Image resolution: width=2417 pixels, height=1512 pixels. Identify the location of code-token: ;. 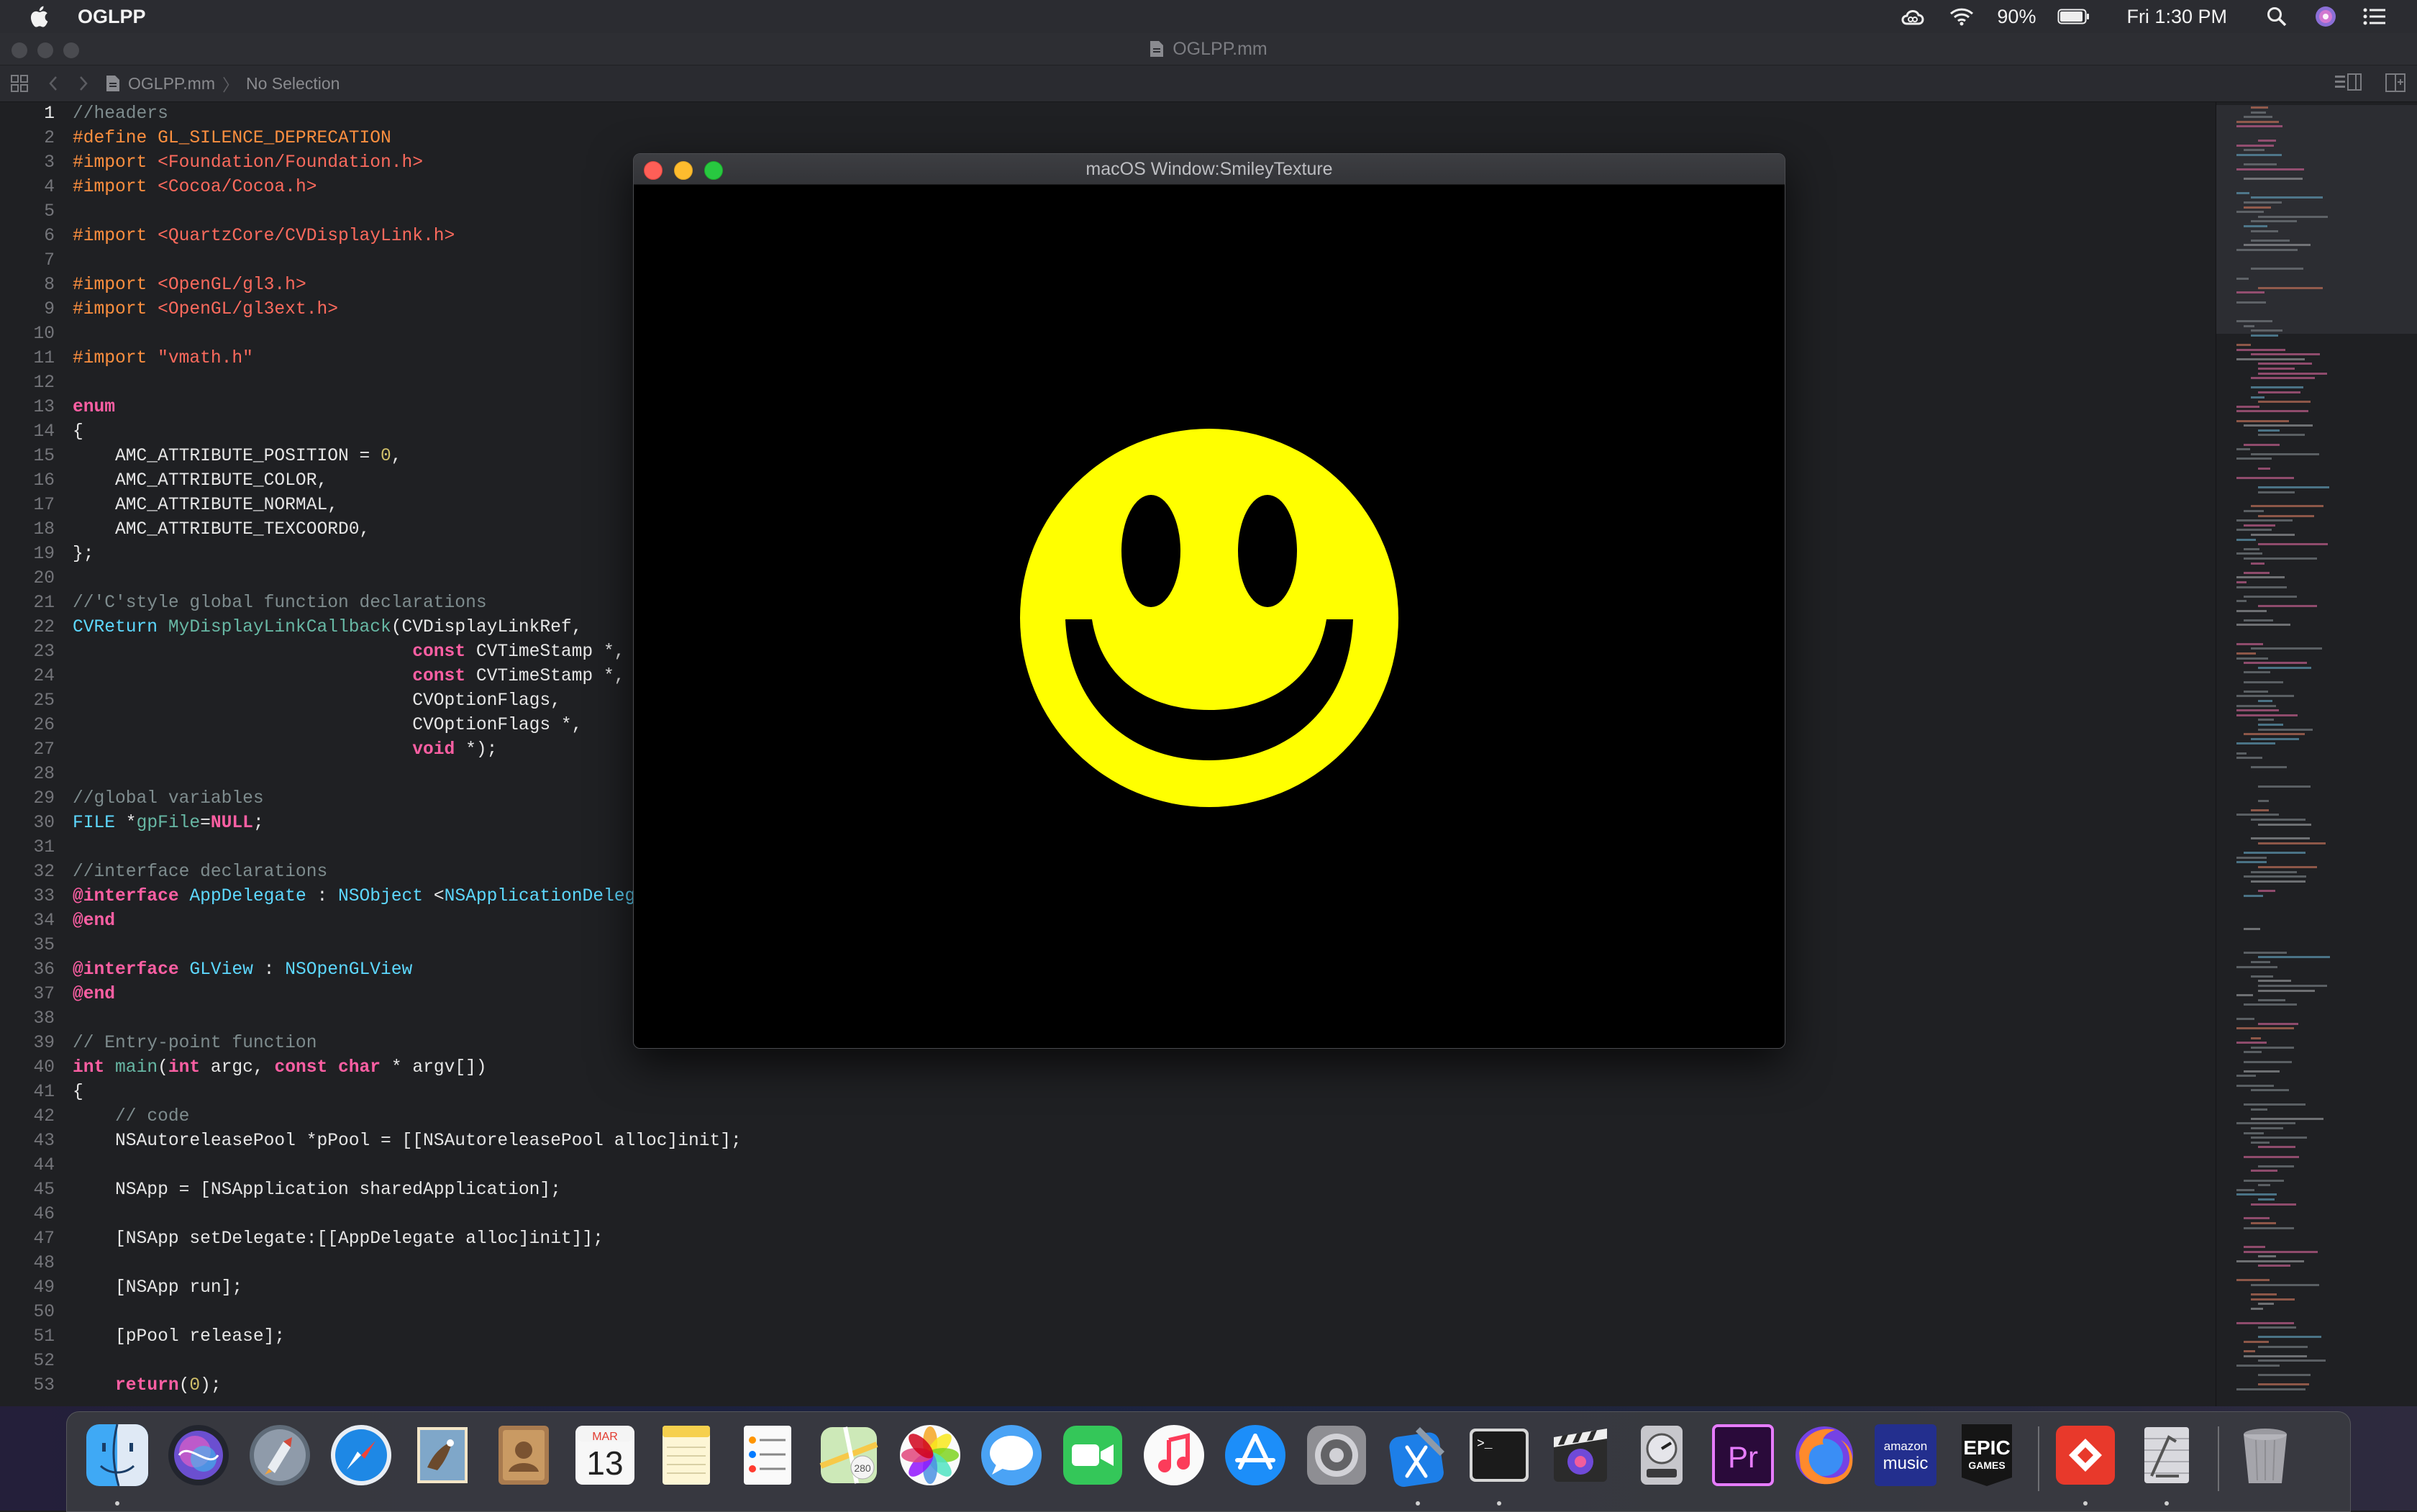
(258, 824).